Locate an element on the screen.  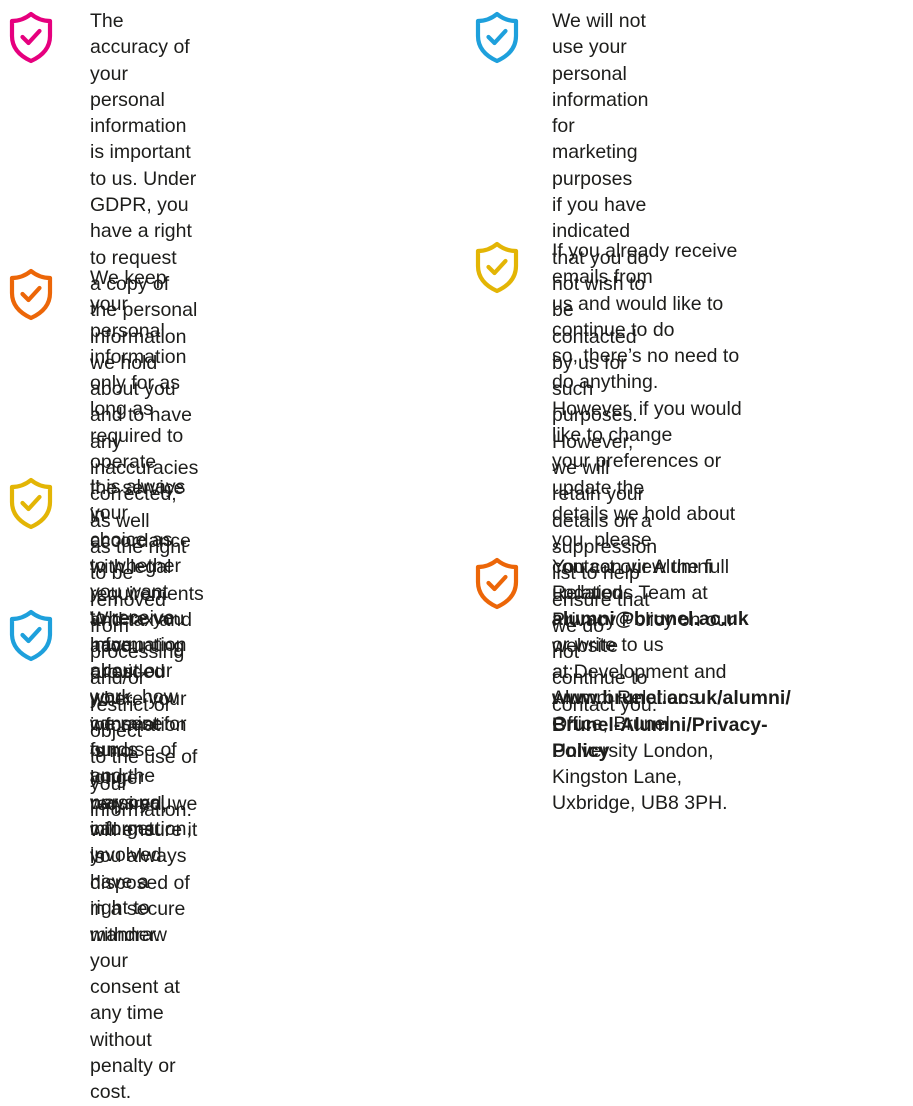
privacy-policy-link-continued: Brunel-Alumni/Privacy-Policy is located at coordinates (671, 738).